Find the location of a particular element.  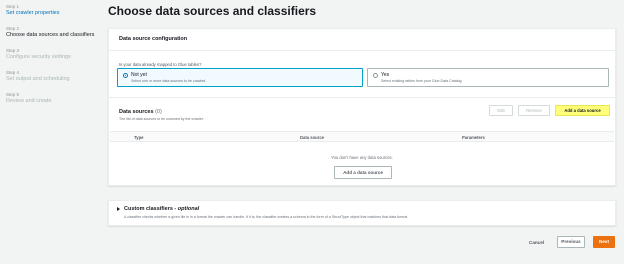

data-sources-count: (0) is located at coordinates (158, 112).